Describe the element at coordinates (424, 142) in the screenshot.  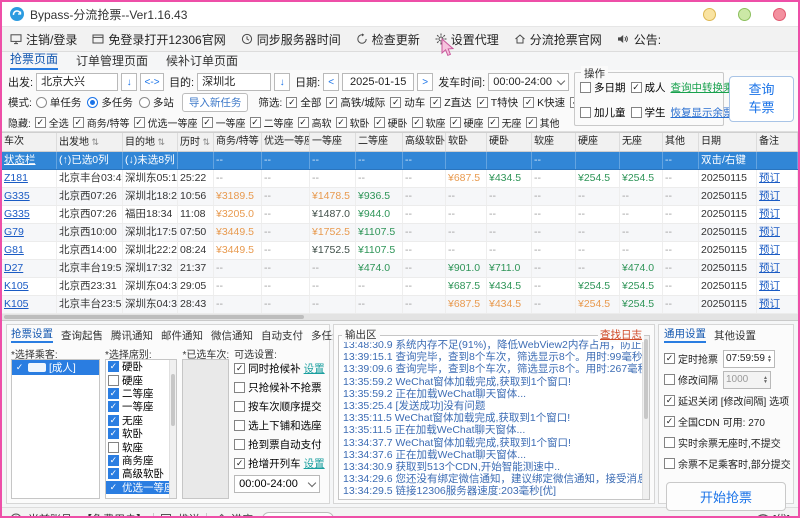
I see `column-header: 高级软卧` at that location.